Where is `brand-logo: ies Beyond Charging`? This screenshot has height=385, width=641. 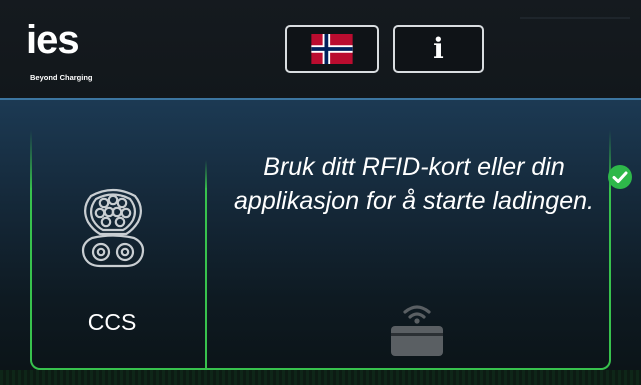
brand-logo: ies Beyond Charging is located at coordinates (65, 54).